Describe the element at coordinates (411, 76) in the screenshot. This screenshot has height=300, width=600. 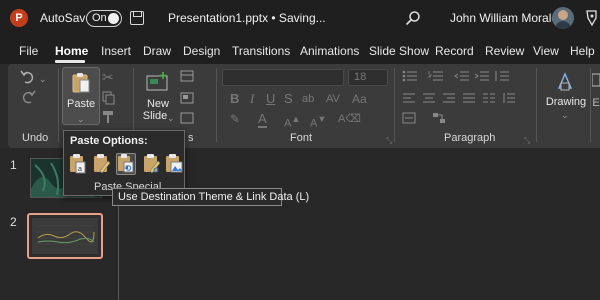
I see `bullets-icon` at that location.